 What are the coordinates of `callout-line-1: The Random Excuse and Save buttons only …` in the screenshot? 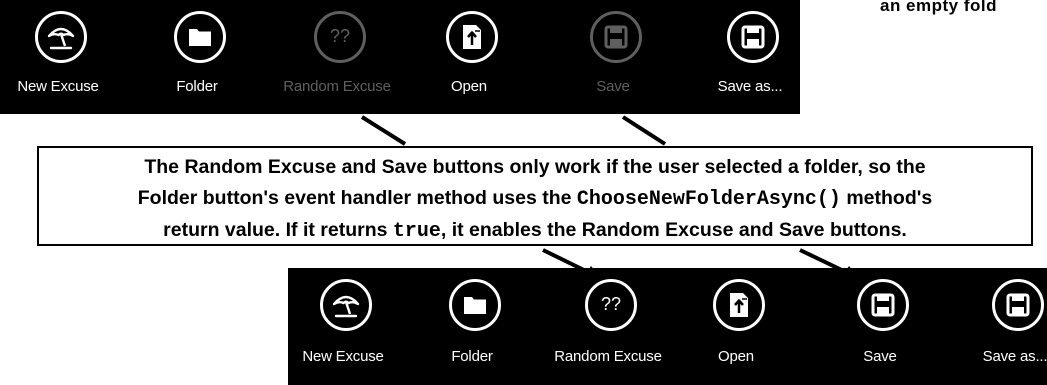 It's located at (535, 167).